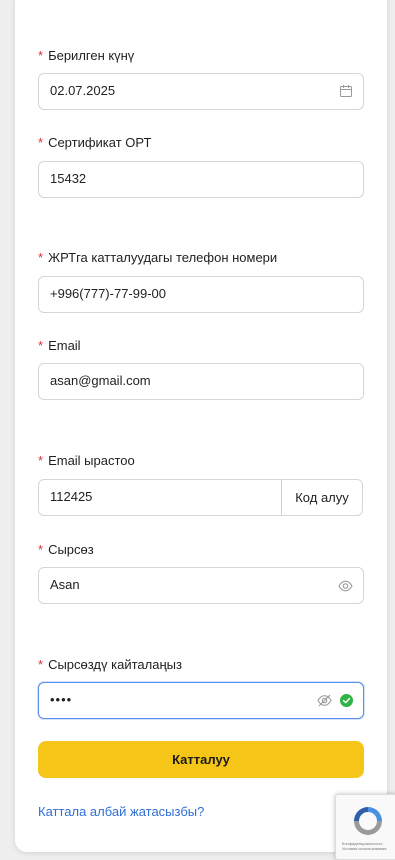 The image size is (395, 860). What do you see at coordinates (322, 497) in the screenshot?
I see `get-code-button: Код алуу` at bounding box center [322, 497].